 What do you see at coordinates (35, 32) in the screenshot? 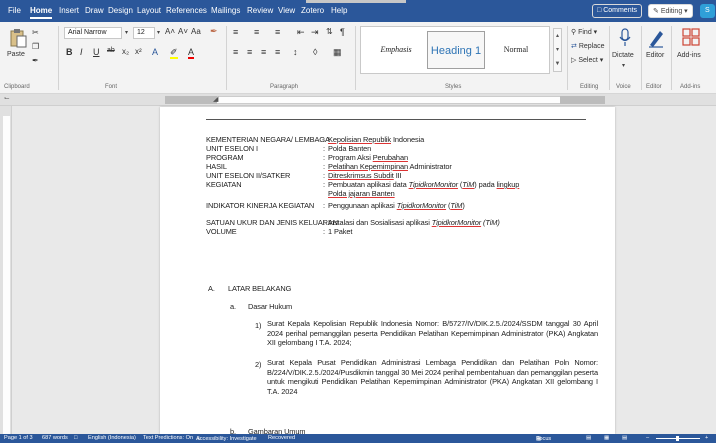
I see `cut-icon: ✂` at bounding box center [35, 32].